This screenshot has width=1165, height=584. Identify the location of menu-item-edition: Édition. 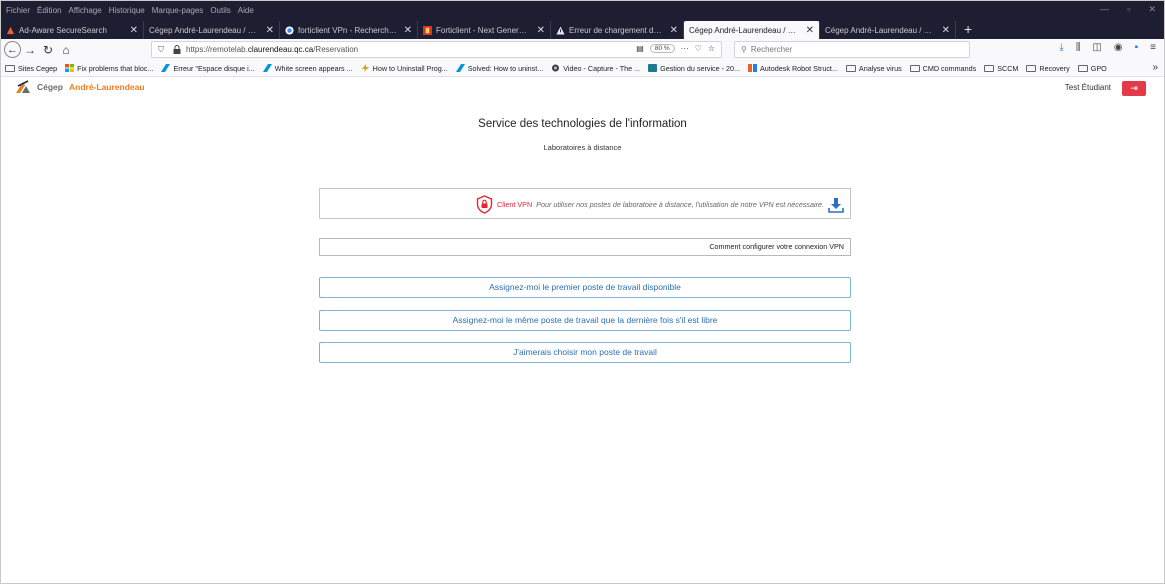
(49, 10).